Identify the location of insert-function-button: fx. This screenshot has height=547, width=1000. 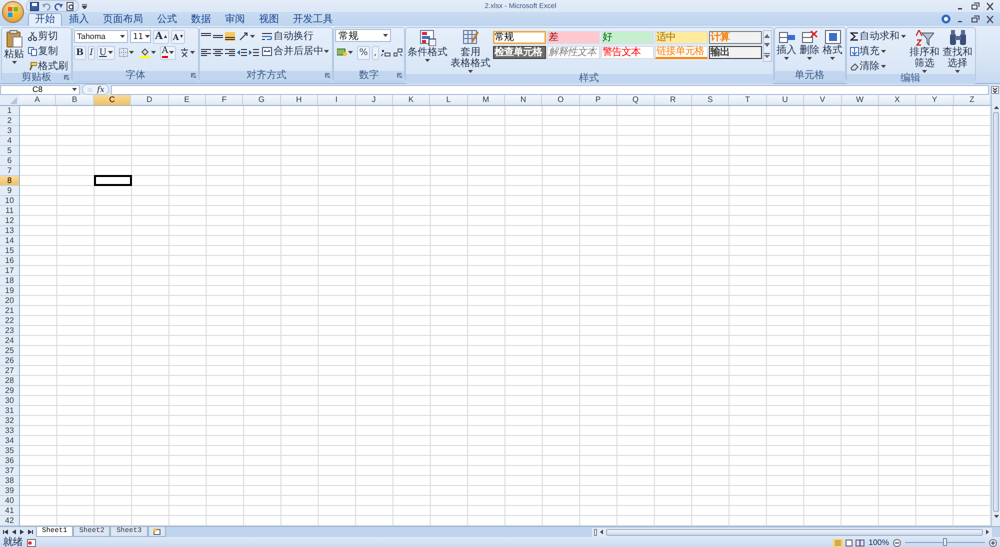
(100, 90).